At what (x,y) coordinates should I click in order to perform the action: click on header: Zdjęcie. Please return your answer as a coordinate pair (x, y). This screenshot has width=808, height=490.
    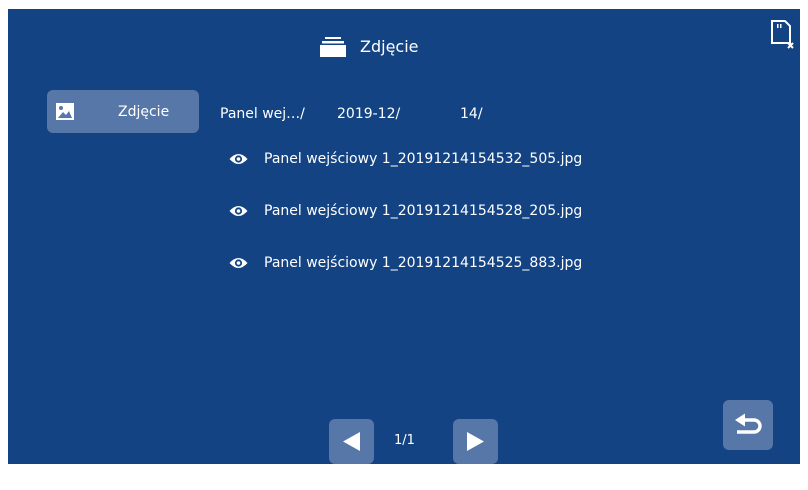
    Looking at the image, I should click on (404, 48).